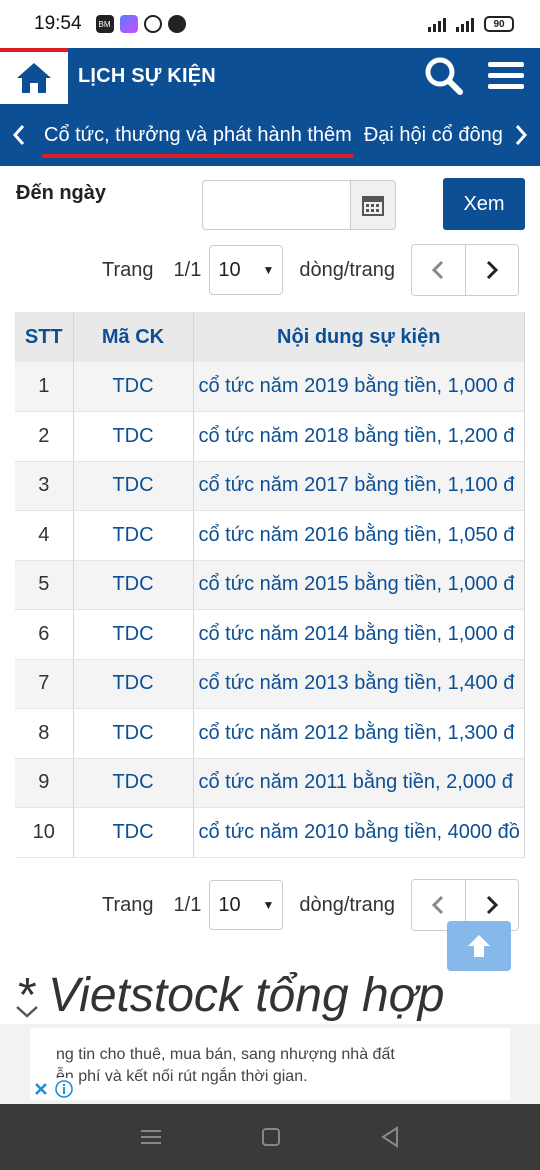  I want to click on cell-stt: 1, so click(44, 387).